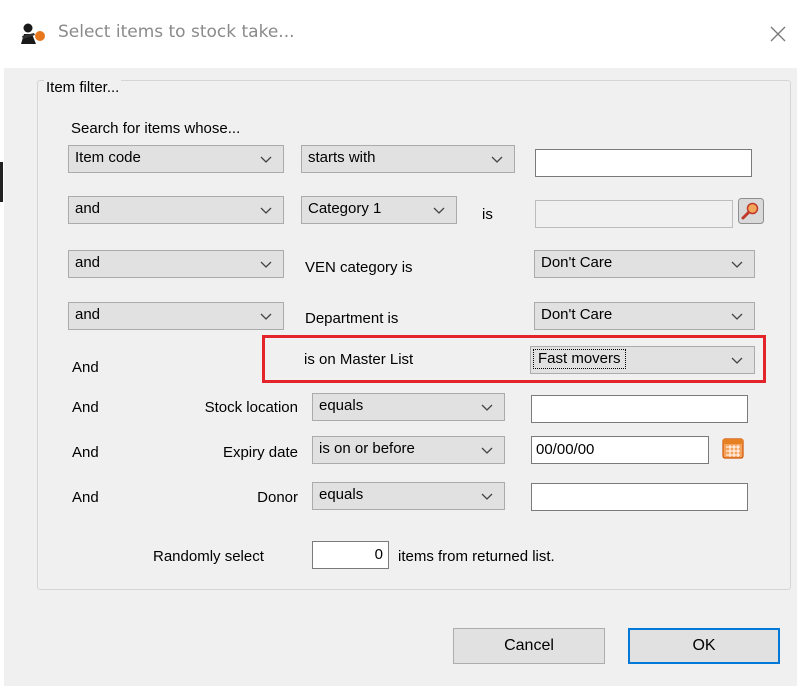  What do you see at coordinates (778, 34) in the screenshot?
I see `close-icon` at bounding box center [778, 34].